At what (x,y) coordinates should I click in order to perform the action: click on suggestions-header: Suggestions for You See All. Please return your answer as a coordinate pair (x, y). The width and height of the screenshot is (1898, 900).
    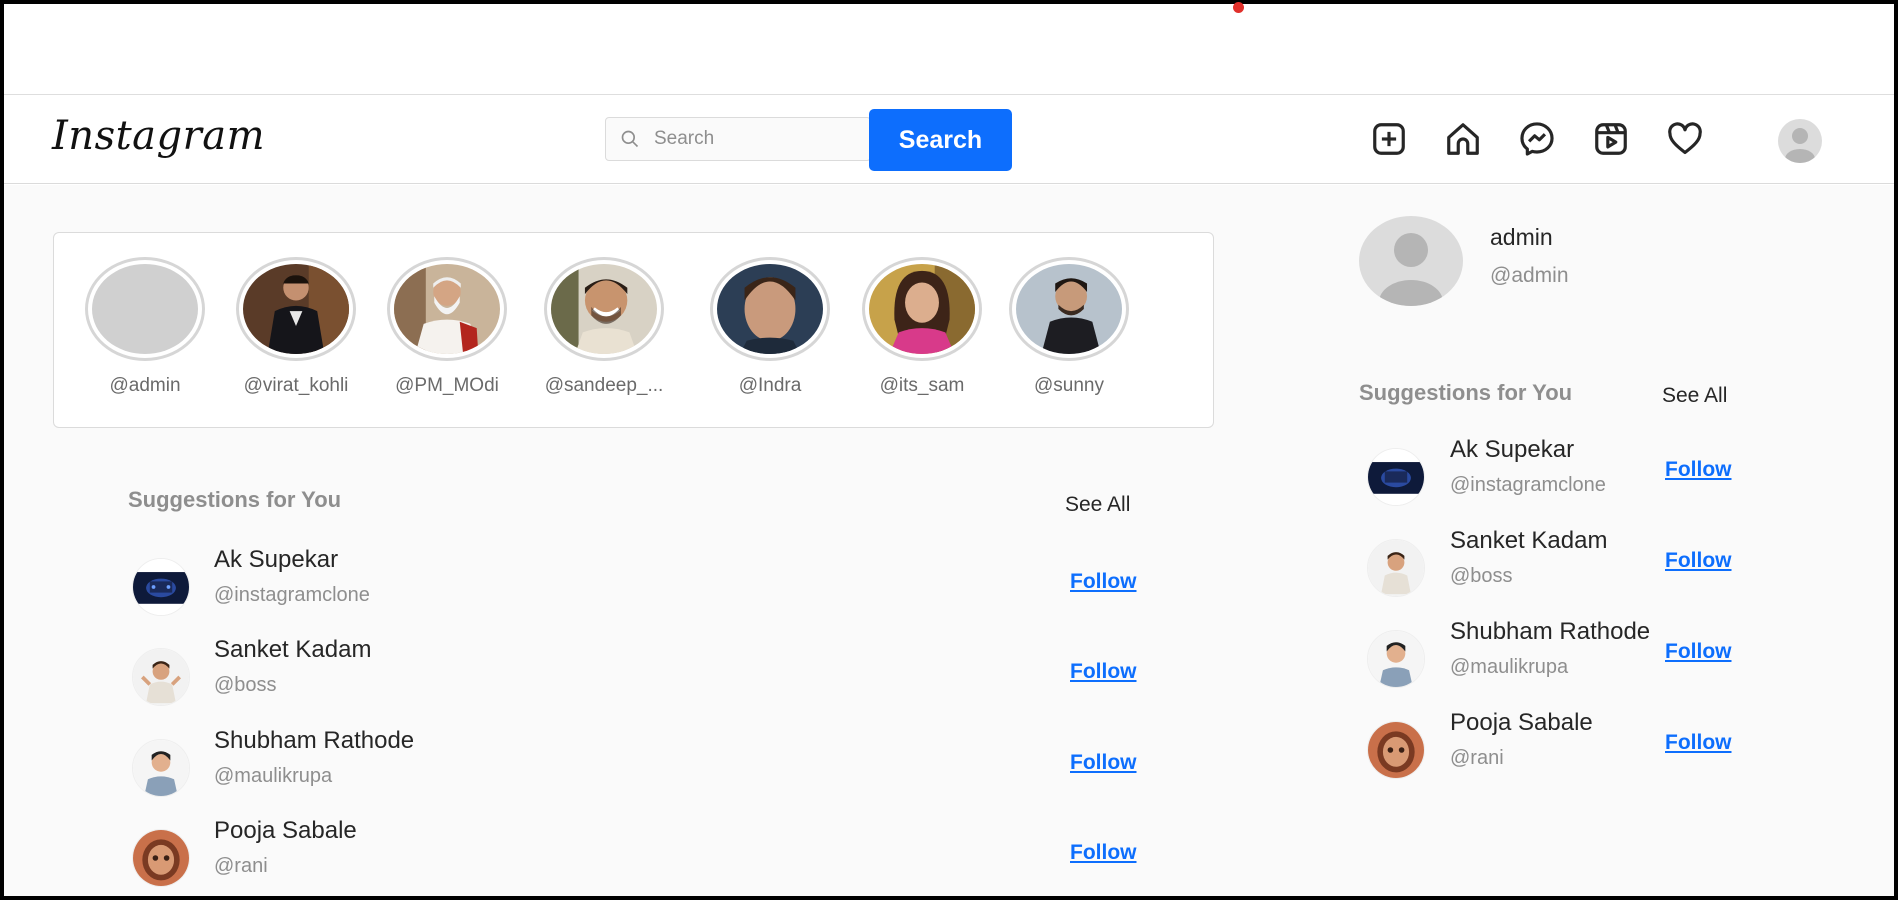
    Looking at the image, I should click on (638, 503).